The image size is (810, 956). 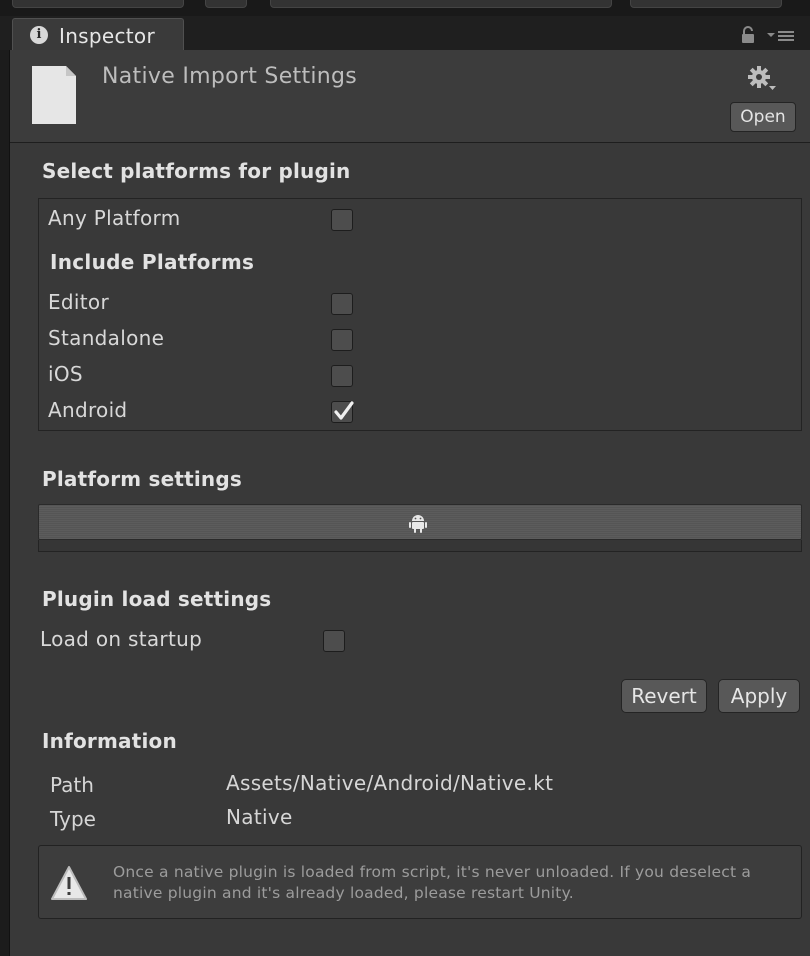 I want to click on any-platform-checkbox, so click(x=342, y=220).